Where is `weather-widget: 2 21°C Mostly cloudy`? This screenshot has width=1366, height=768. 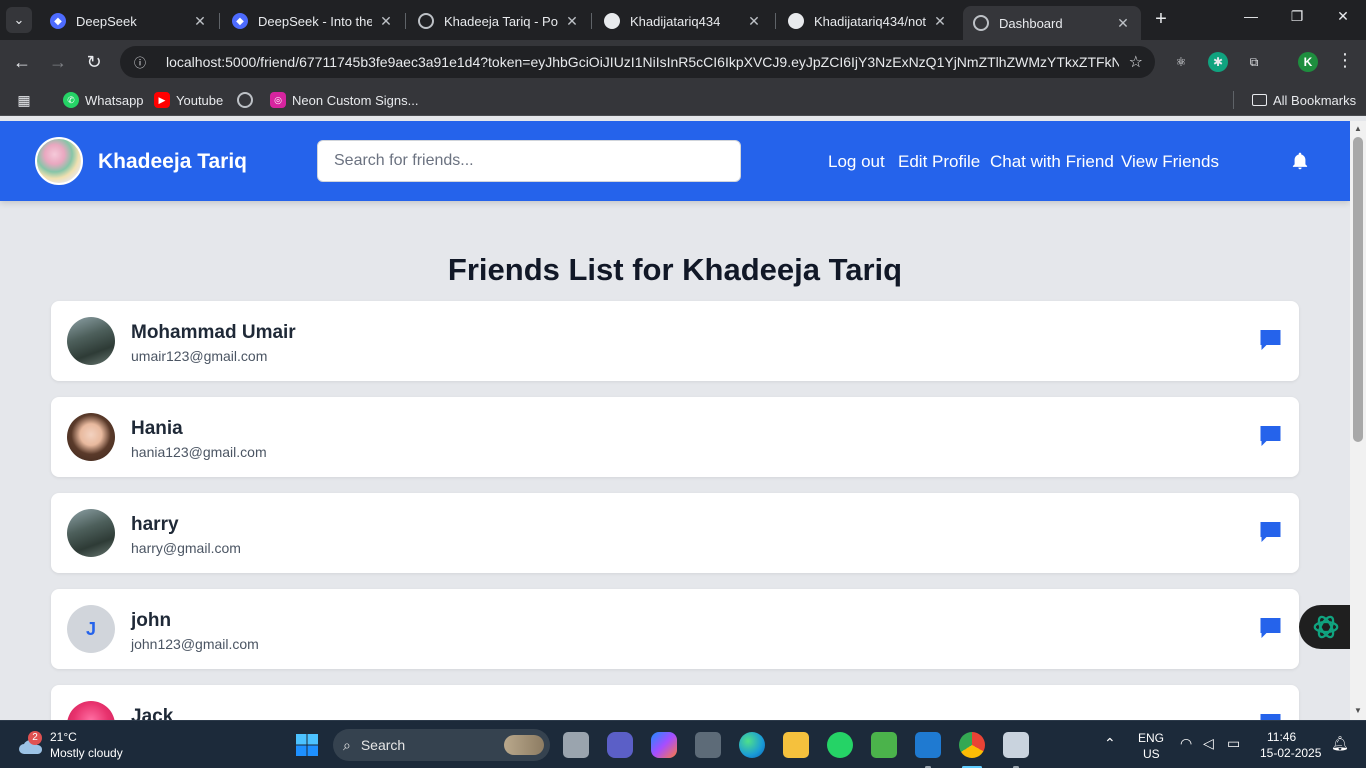 weather-widget: 2 21°C Mostly cloudy is located at coordinates (81, 745).